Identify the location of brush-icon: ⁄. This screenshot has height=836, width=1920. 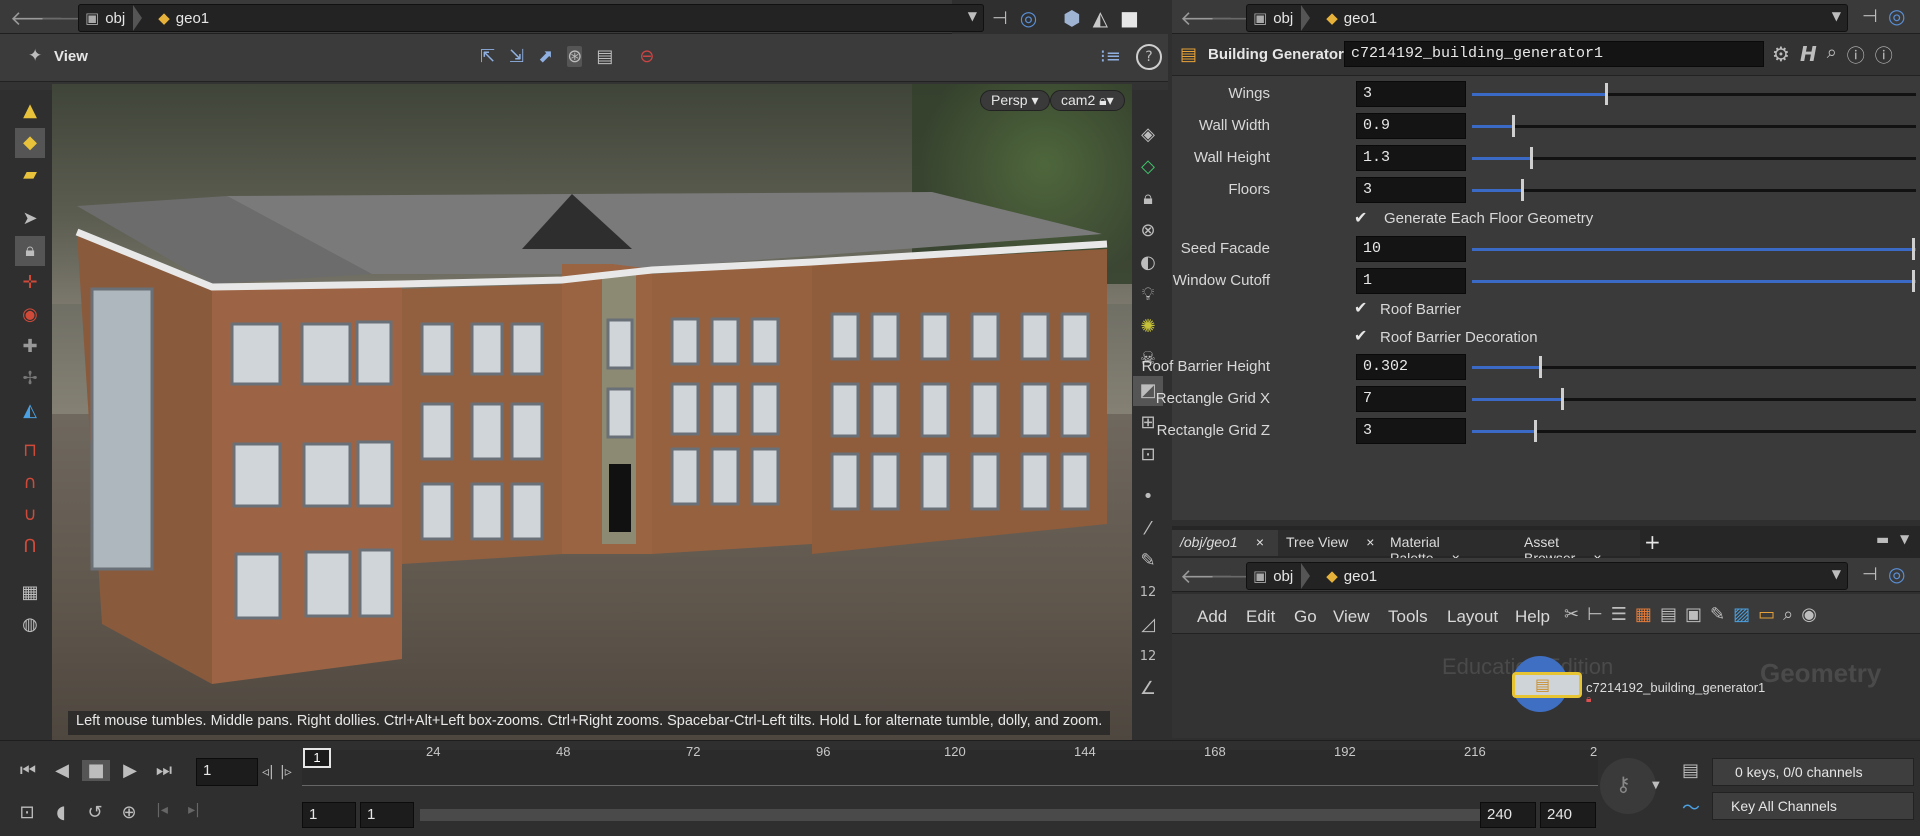
(1148, 529).